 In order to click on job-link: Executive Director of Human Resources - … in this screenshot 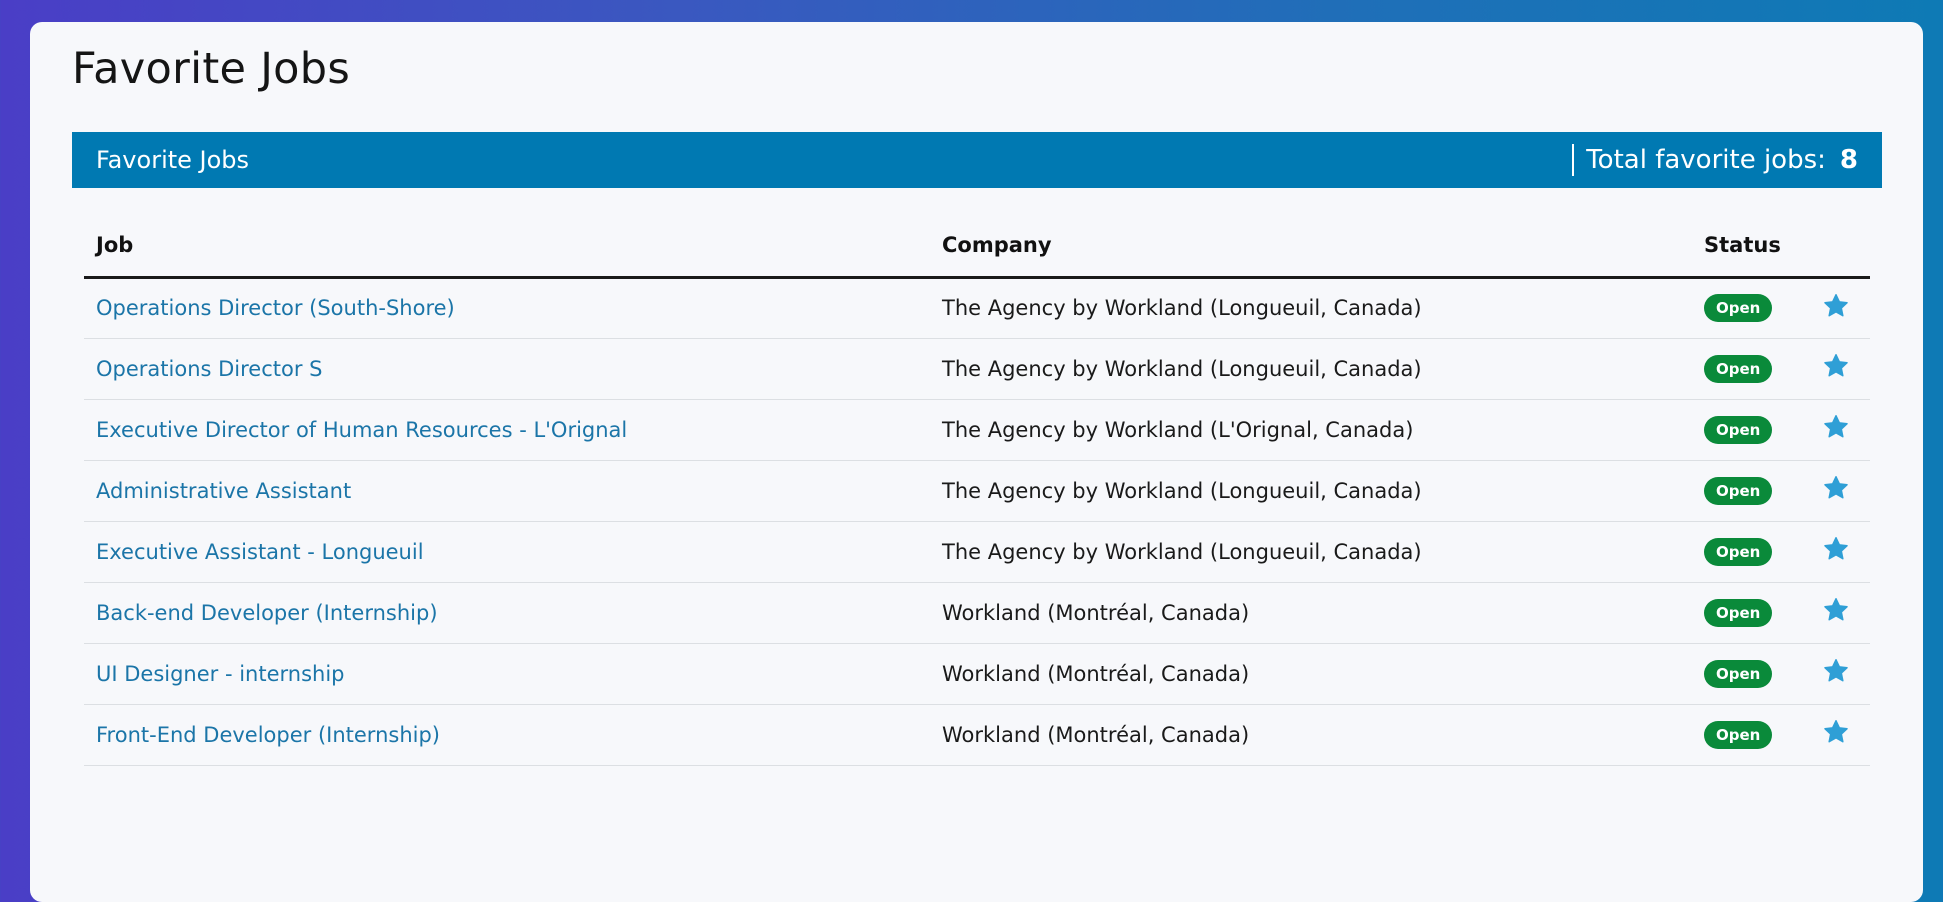, I will do `click(361, 430)`.